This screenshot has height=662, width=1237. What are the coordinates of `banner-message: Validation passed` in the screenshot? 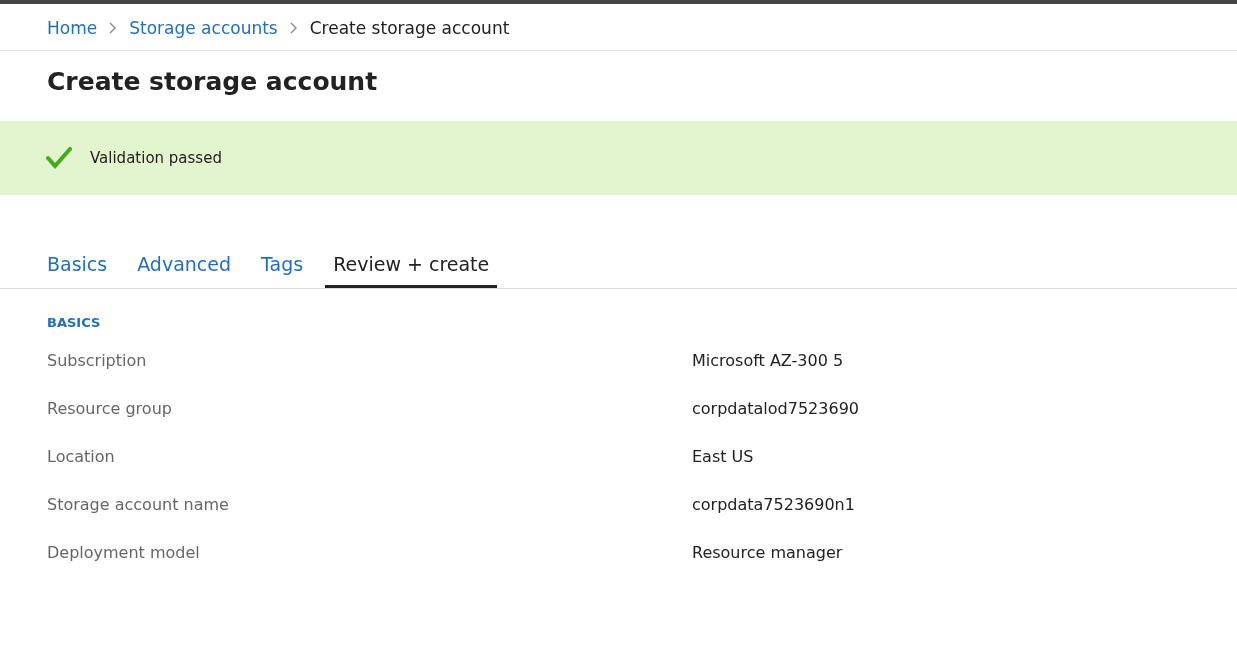 It's located at (156, 158).